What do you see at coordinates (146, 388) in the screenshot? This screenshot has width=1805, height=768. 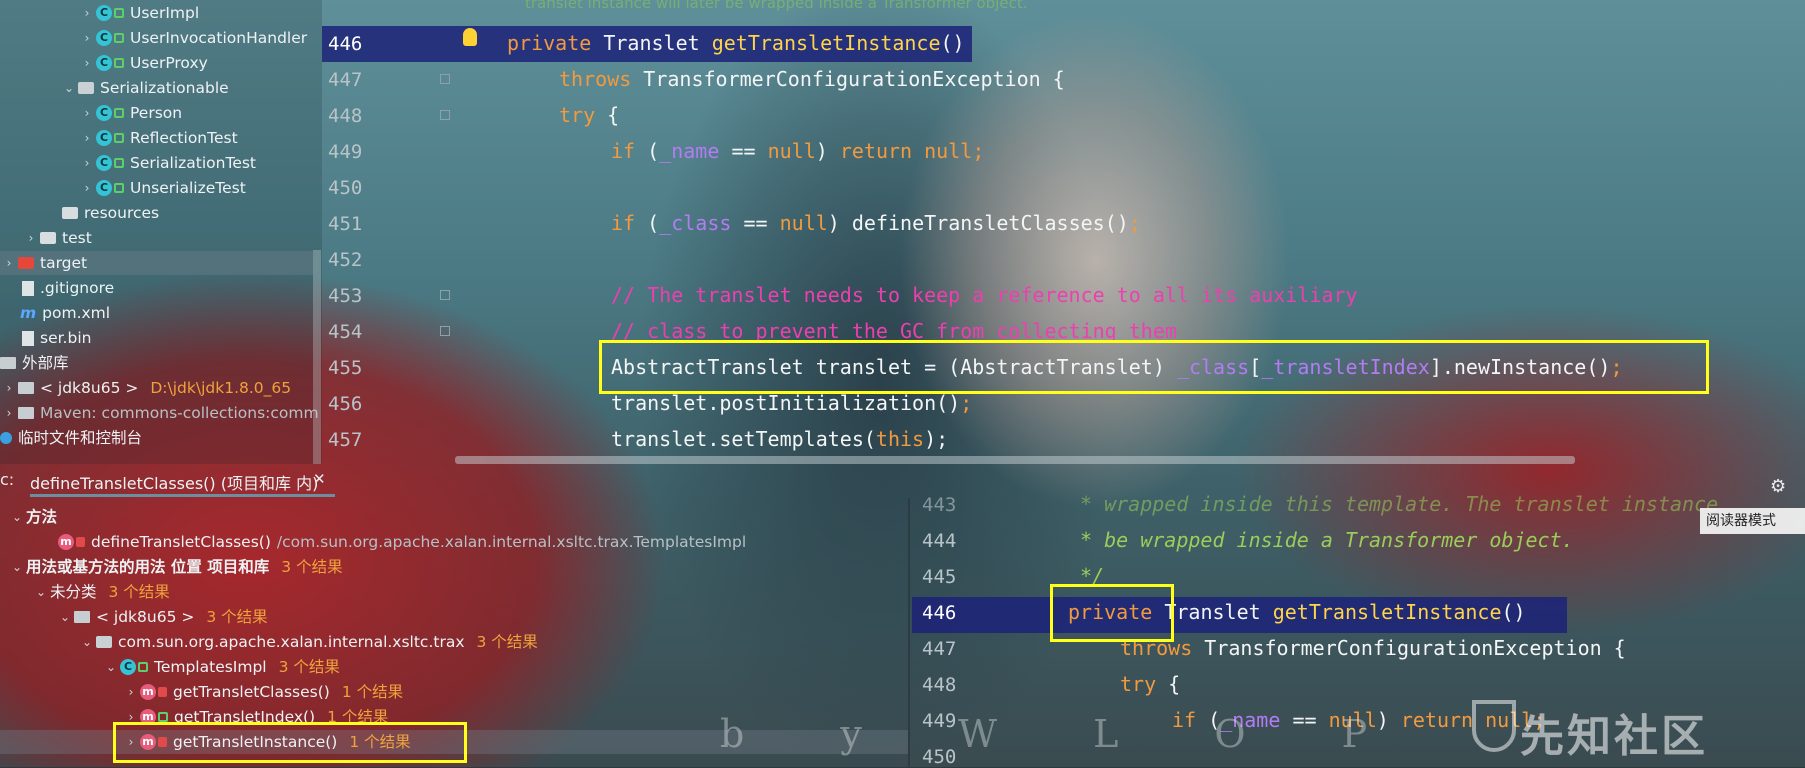 I see `tree-item-jdk8u65: › < jdk8u65 > D:\jdk\jdk1.8.0_65` at bounding box center [146, 388].